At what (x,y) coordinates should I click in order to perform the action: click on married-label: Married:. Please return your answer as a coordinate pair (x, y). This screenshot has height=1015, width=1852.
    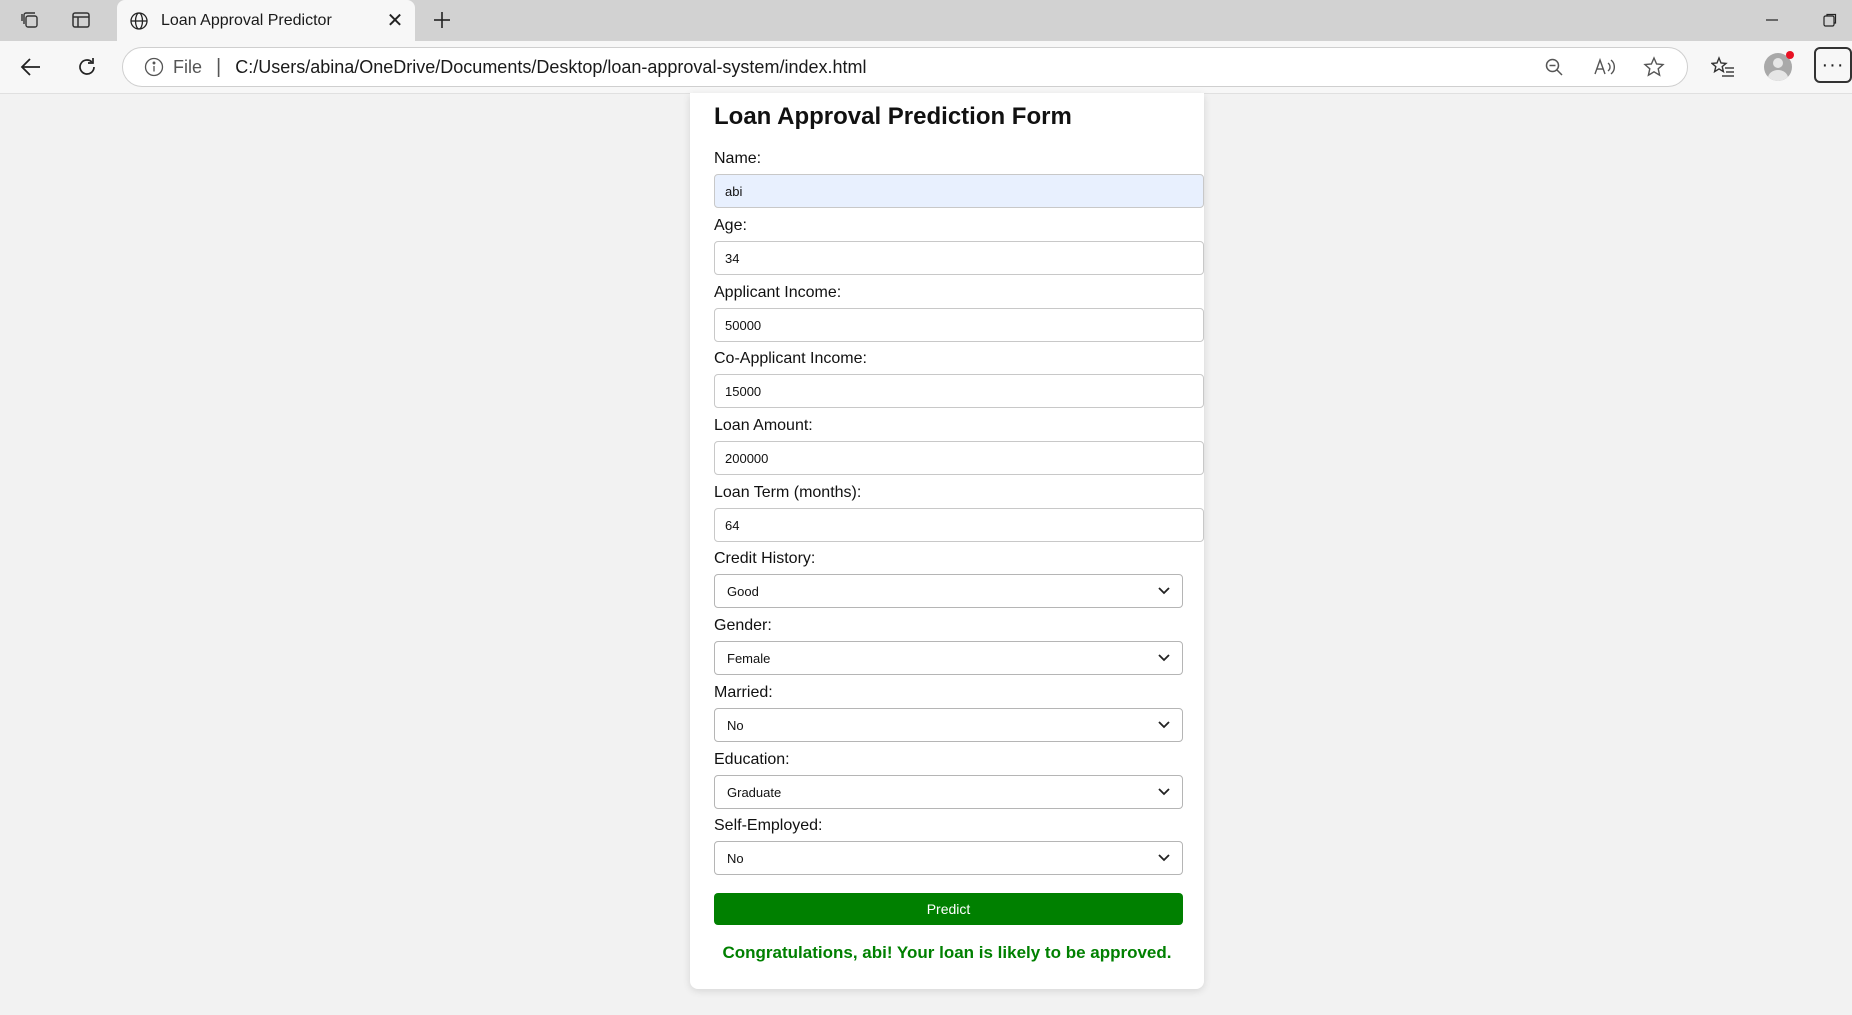
    Looking at the image, I should click on (743, 692).